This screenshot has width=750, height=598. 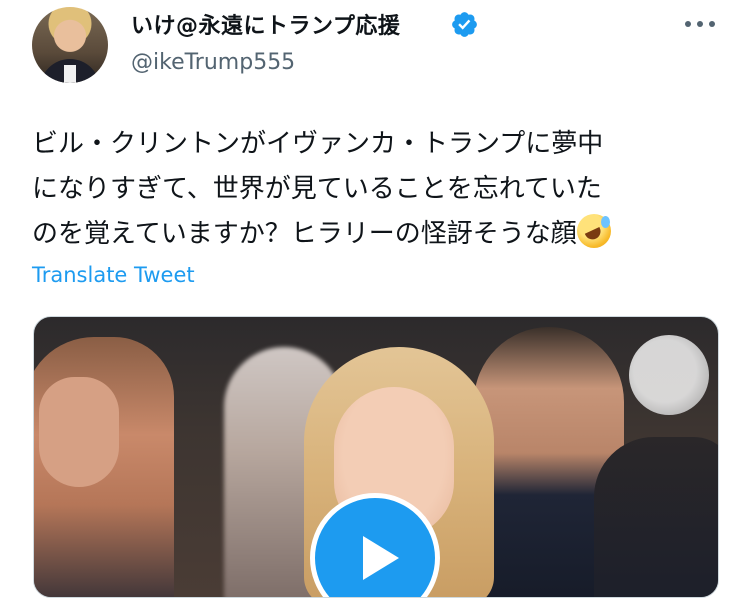 What do you see at coordinates (669, 375) in the screenshot?
I see `watermark-logo-icon` at bounding box center [669, 375].